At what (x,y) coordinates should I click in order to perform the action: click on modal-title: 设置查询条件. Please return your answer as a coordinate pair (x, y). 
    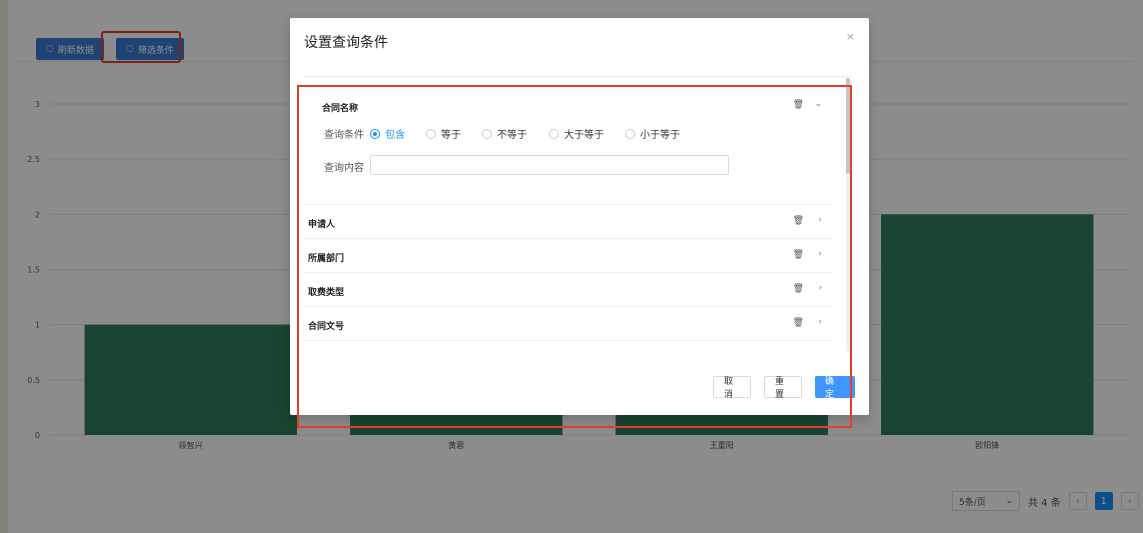
    Looking at the image, I should click on (346, 43).